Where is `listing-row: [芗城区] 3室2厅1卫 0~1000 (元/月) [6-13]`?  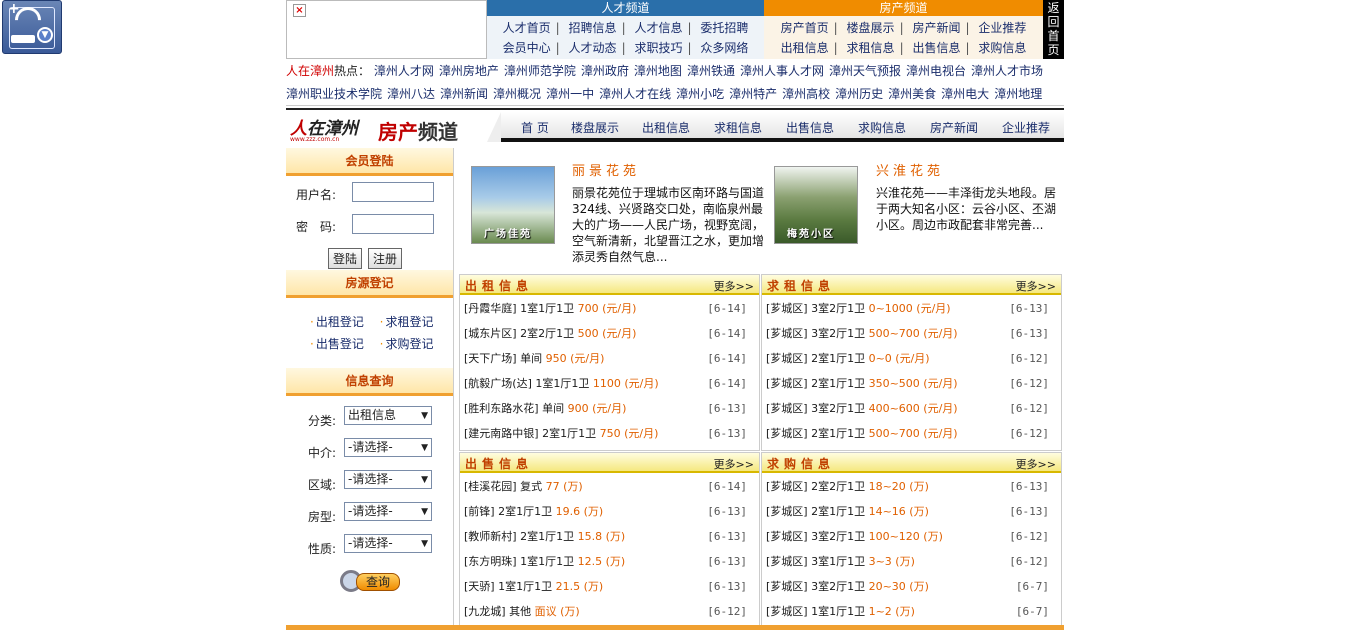
listing-row: [芗城区] 3室2厅1卫 0~1000 (元/月) [6-13] is located at coordinates (911, 308).